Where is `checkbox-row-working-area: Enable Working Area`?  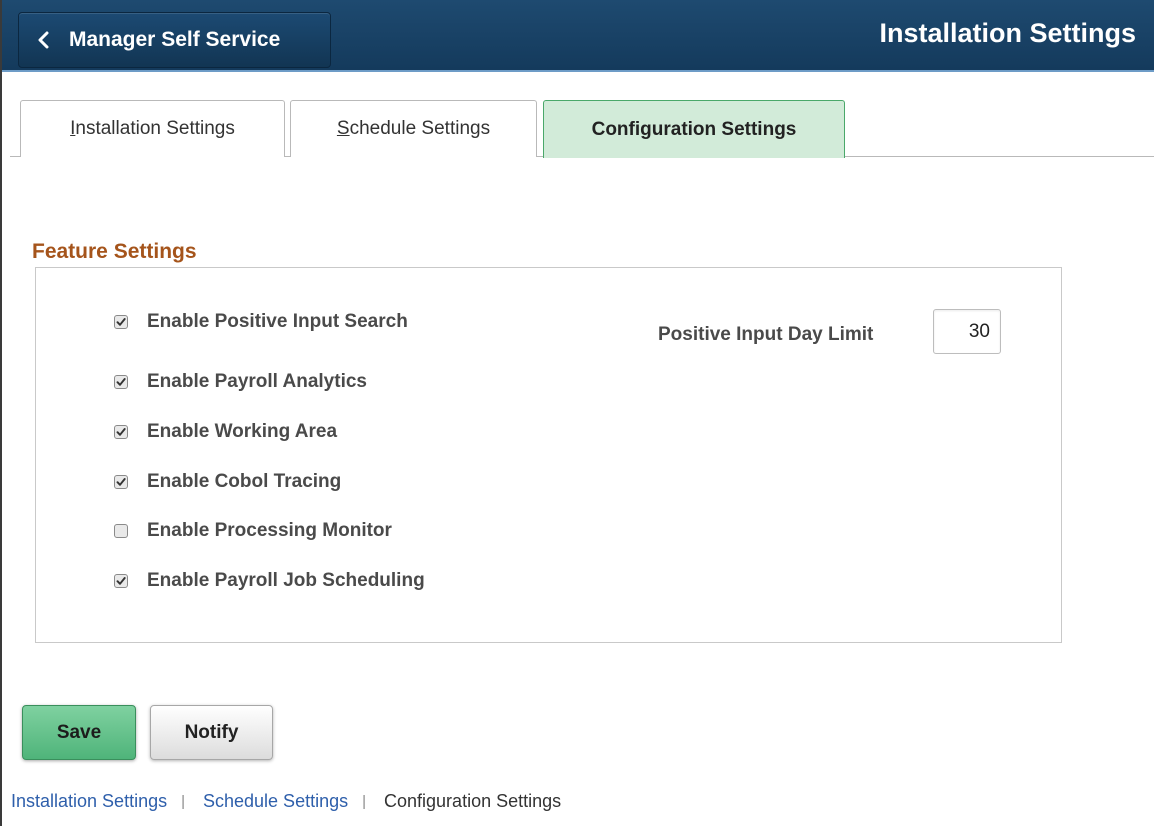 checkbox-row-working-area: Enable Working Area is located at coordinates (225, 432).